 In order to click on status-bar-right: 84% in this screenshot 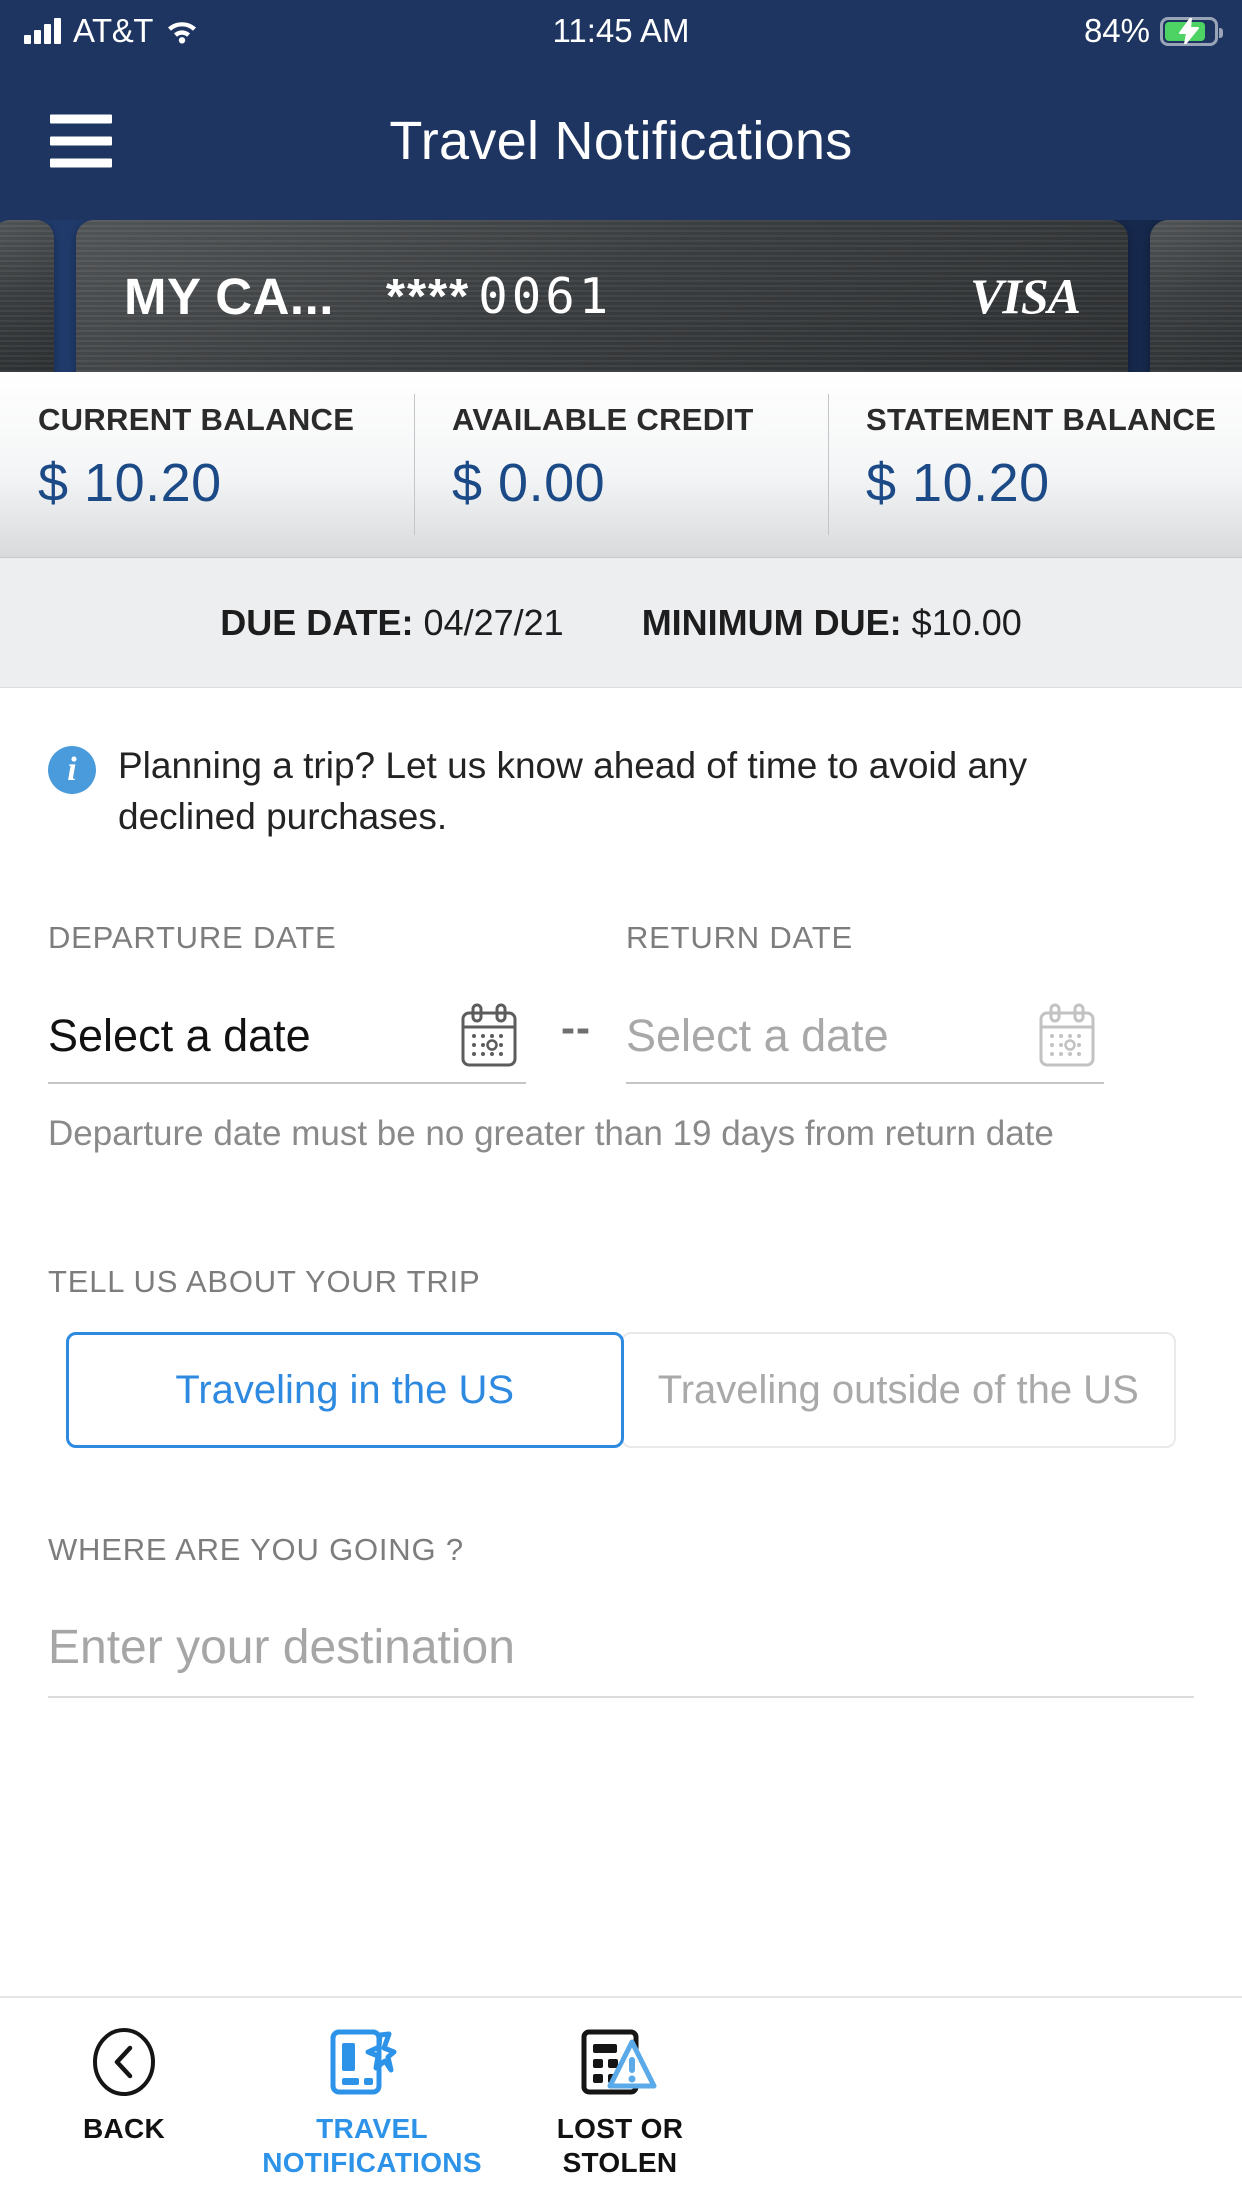, I will do `click(1153, 31)`.